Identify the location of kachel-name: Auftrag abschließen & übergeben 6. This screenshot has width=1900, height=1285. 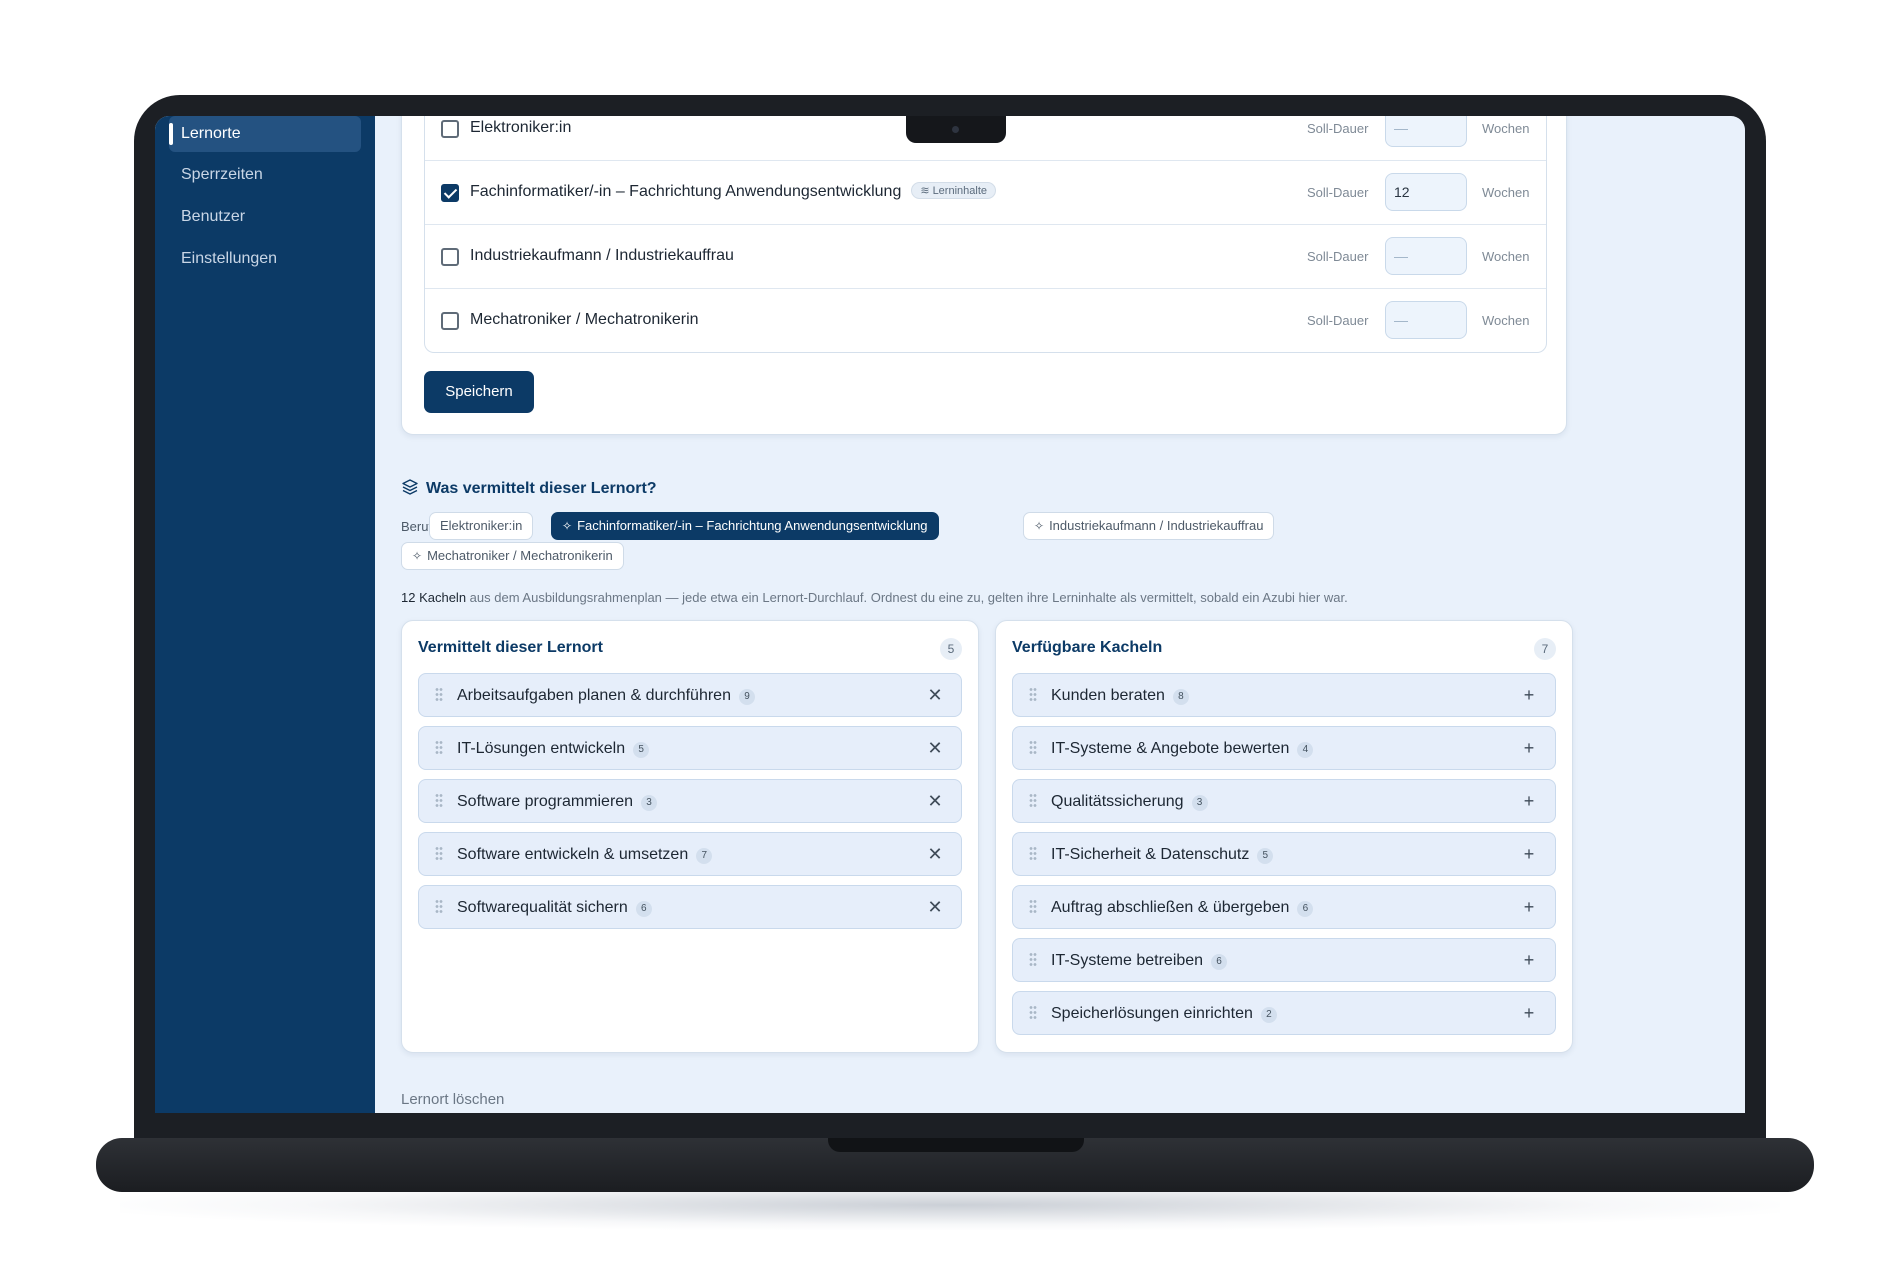
(1182, 908).